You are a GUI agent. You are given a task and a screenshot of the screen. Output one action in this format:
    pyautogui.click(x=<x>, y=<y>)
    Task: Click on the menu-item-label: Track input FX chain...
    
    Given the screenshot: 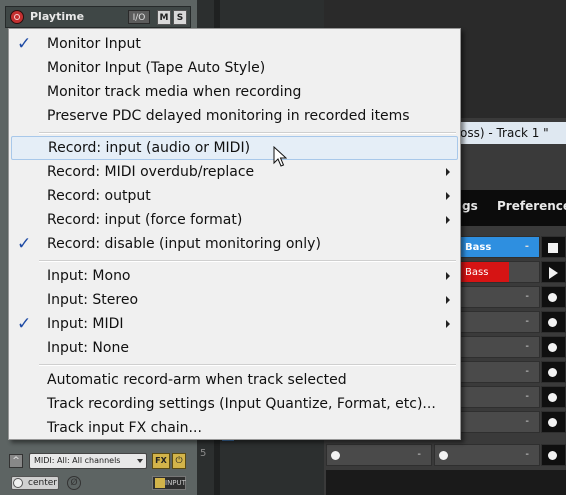 What is the action you would take?
    pyautogui.click(x=124, y=428)
    